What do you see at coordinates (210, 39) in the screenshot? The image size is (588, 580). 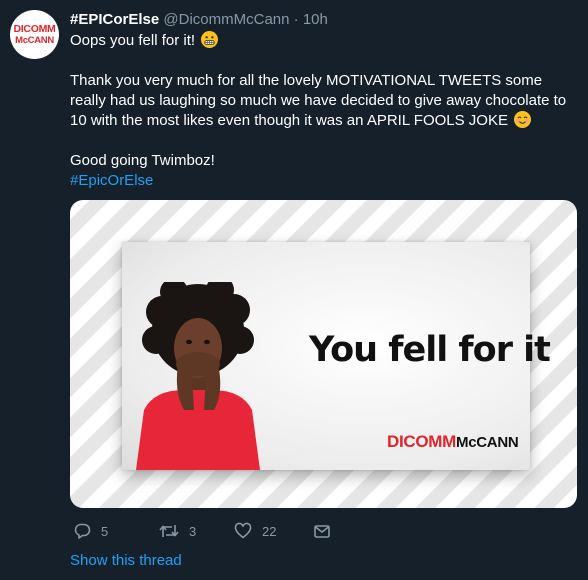 I see `grimacing-emoji-icon` at bounding box center [210, 39].